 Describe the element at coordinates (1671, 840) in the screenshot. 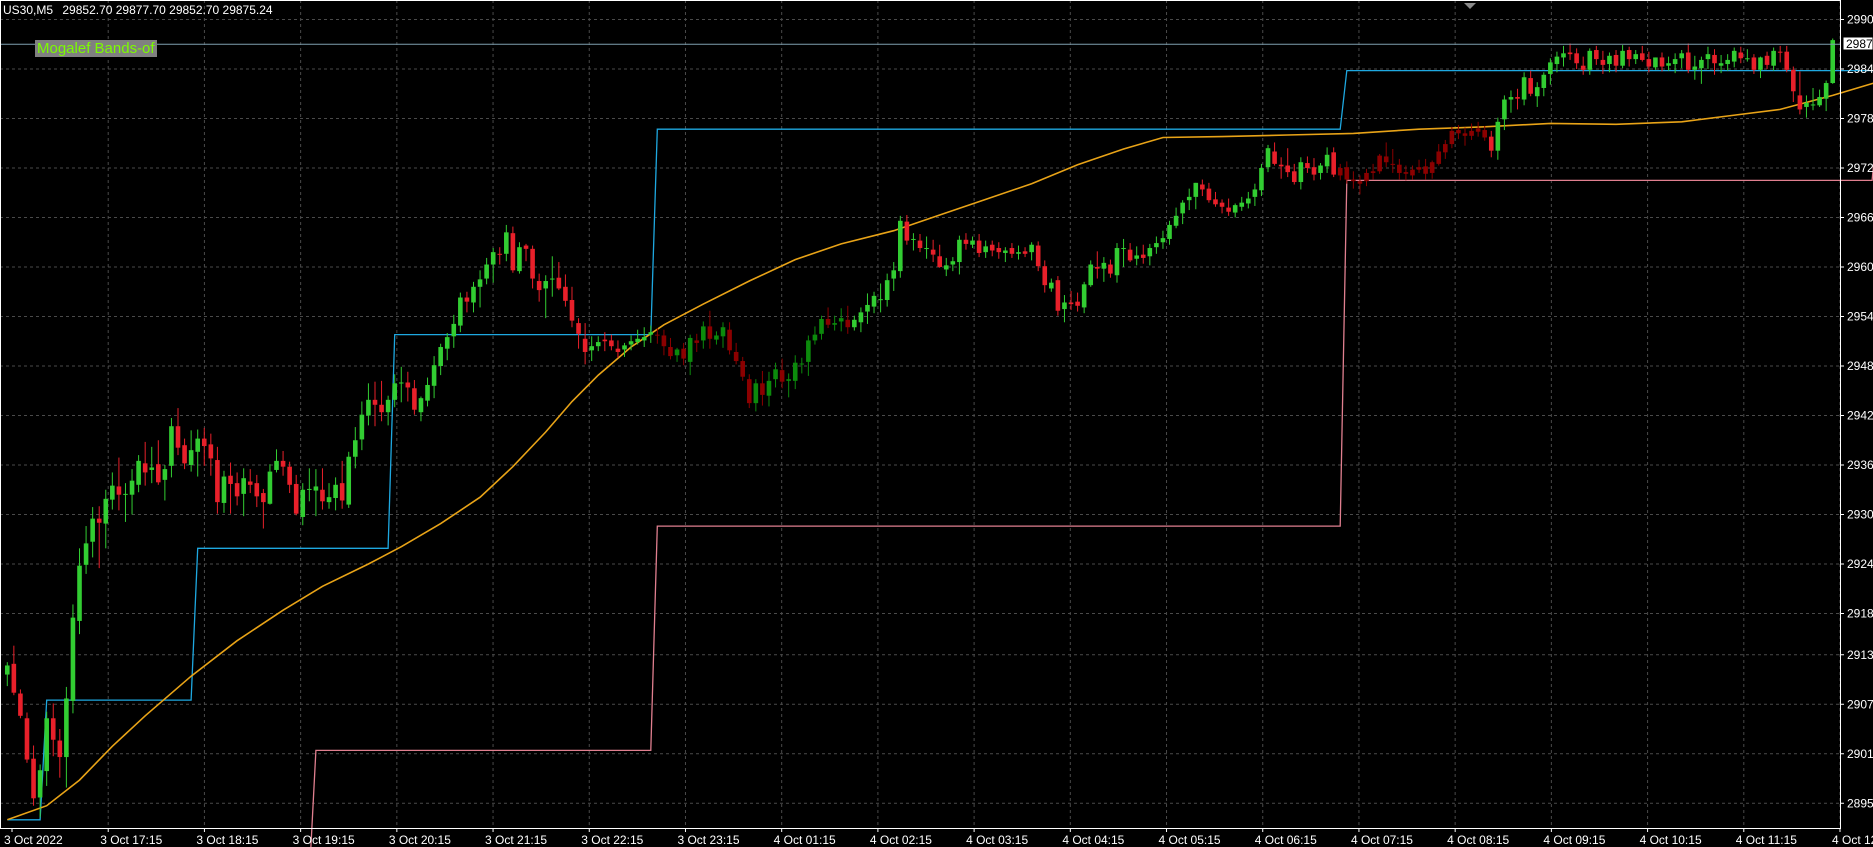

I see `x-tick-label: 4 Oct 10:15` at that location.